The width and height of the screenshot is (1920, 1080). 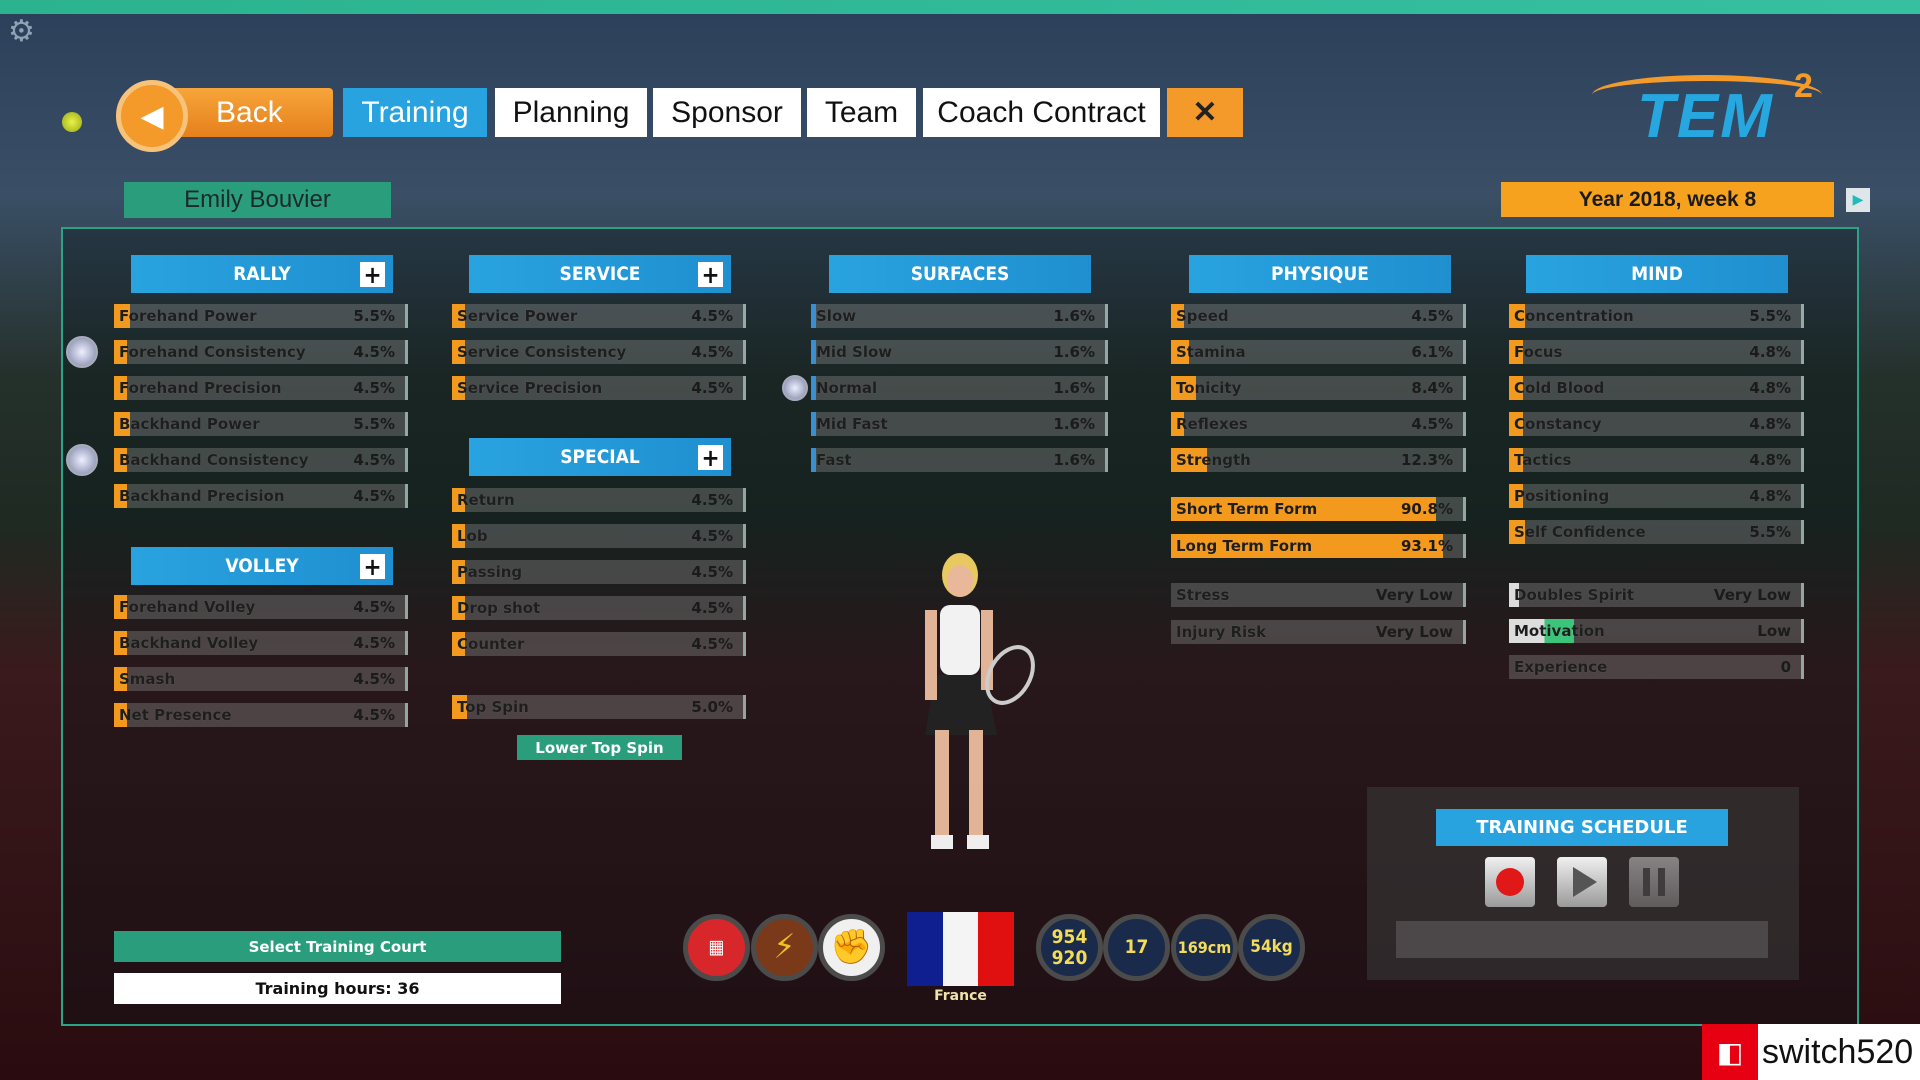 I want to click on physique-row-speed: Speed 4.5%, so click(x=1318, y=316).